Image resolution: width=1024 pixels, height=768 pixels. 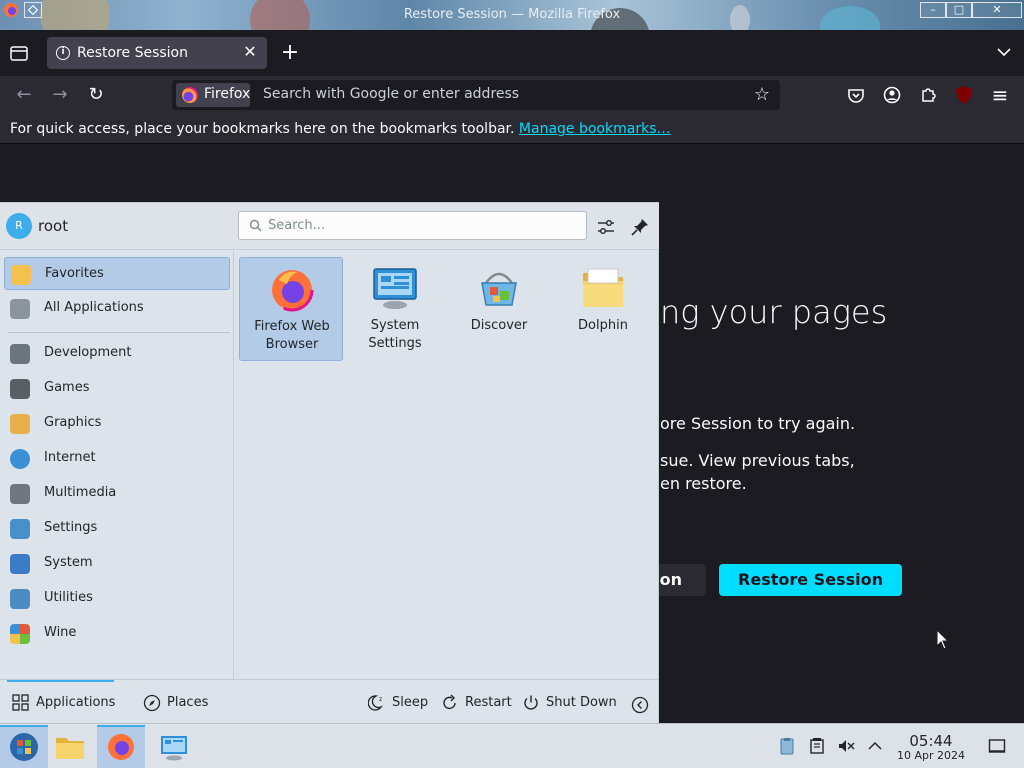 I want to click on category-label: System, so click(x=68, y=562).